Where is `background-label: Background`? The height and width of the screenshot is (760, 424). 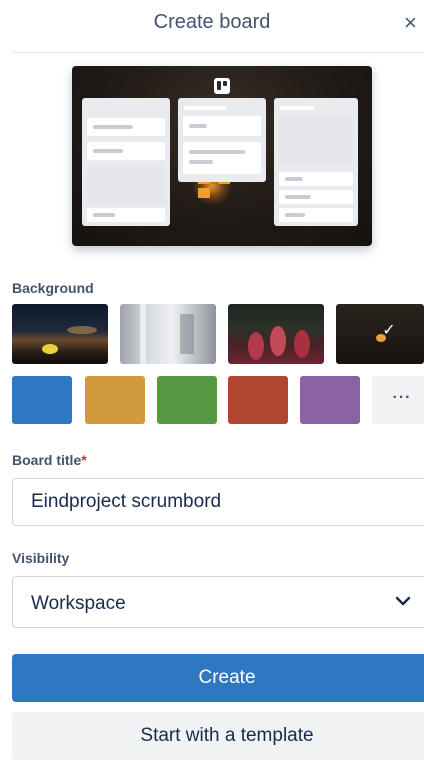 background-label: Background is located at coordinates (53, 288).